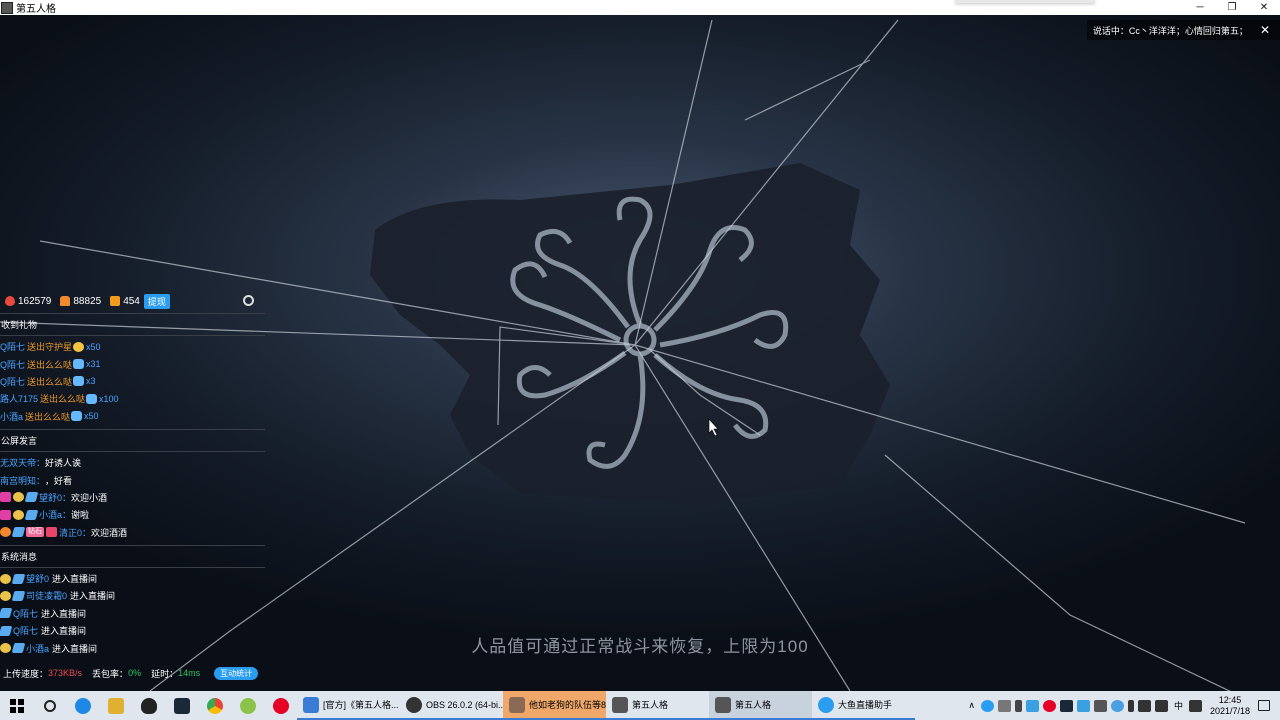 The image size is (1280, 720). Describe the element at coordinates (1230, 706) in the screenshot. I see `clock: 12:45 2021/7/18` at that location.